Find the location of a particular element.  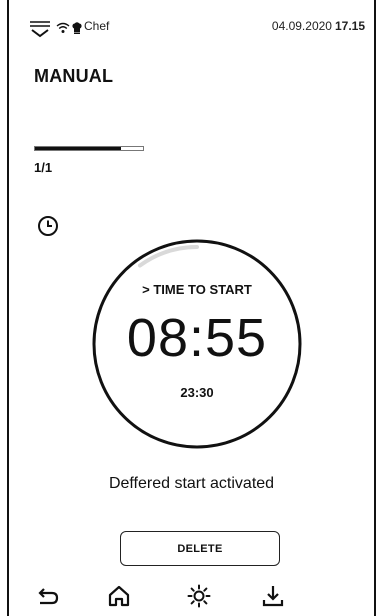

wifi-icon is located at coordinates (63, 27).